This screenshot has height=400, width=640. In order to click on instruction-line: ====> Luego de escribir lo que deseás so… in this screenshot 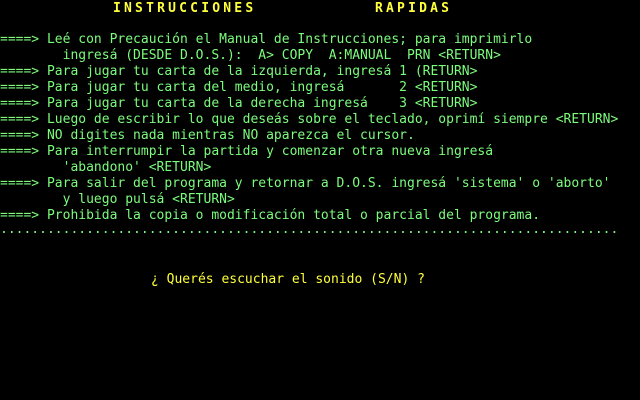, I will do `click(309, 119)`.